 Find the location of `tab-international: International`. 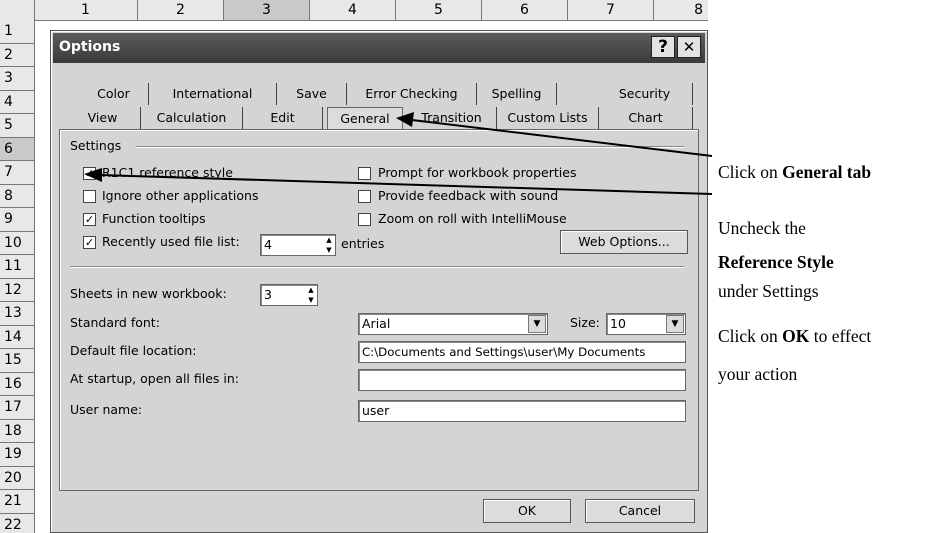

tab-international: International is located at coordinates (213, 94).